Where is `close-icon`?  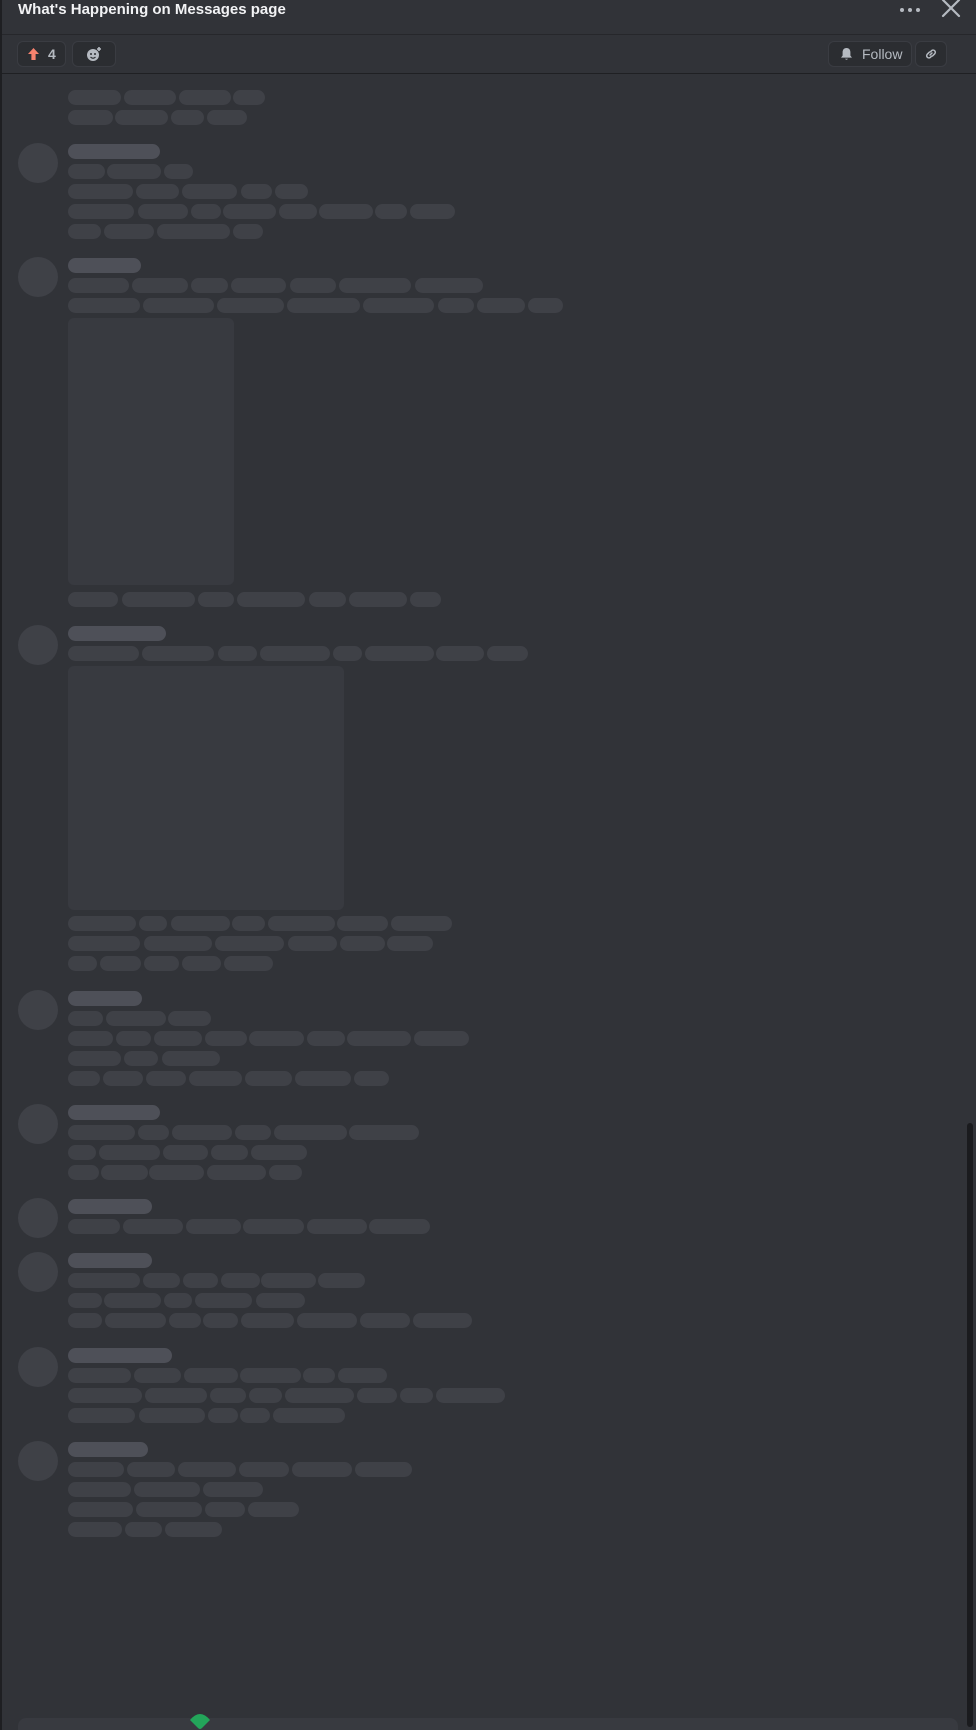
close-icon is located at coordinates (951, 9).